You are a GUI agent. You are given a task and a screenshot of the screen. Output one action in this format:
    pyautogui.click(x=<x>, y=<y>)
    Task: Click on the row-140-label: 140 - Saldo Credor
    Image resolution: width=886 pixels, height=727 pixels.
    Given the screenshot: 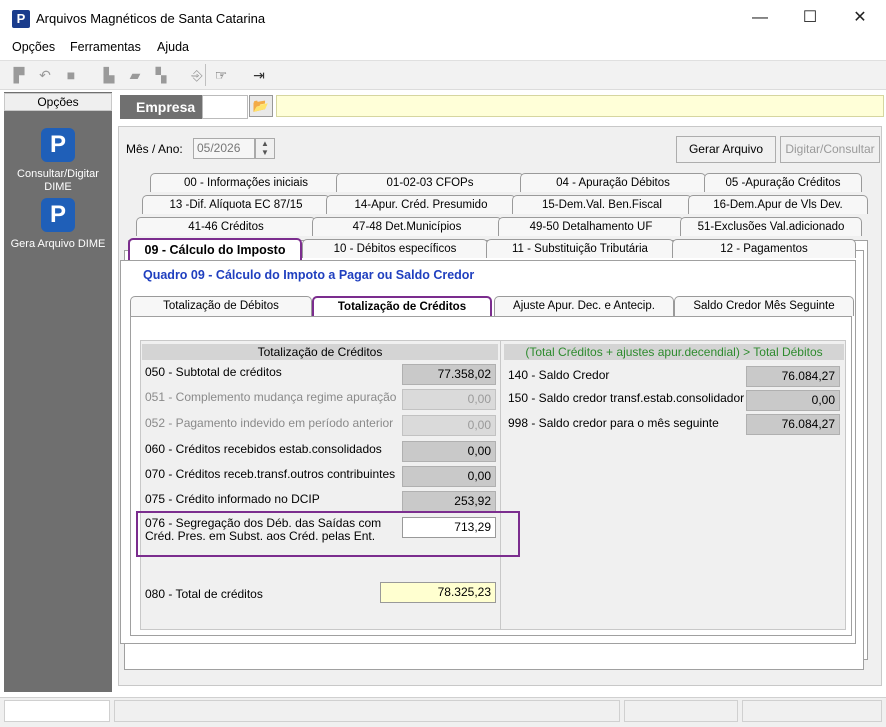 What is the action you would take?
    pyautogui.click(x=559, y=375)
    